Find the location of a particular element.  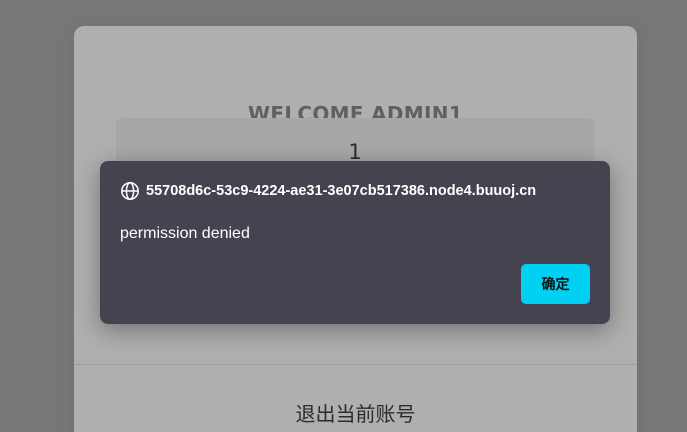

ok-button: 确定 is located at coordinates (555, 284).